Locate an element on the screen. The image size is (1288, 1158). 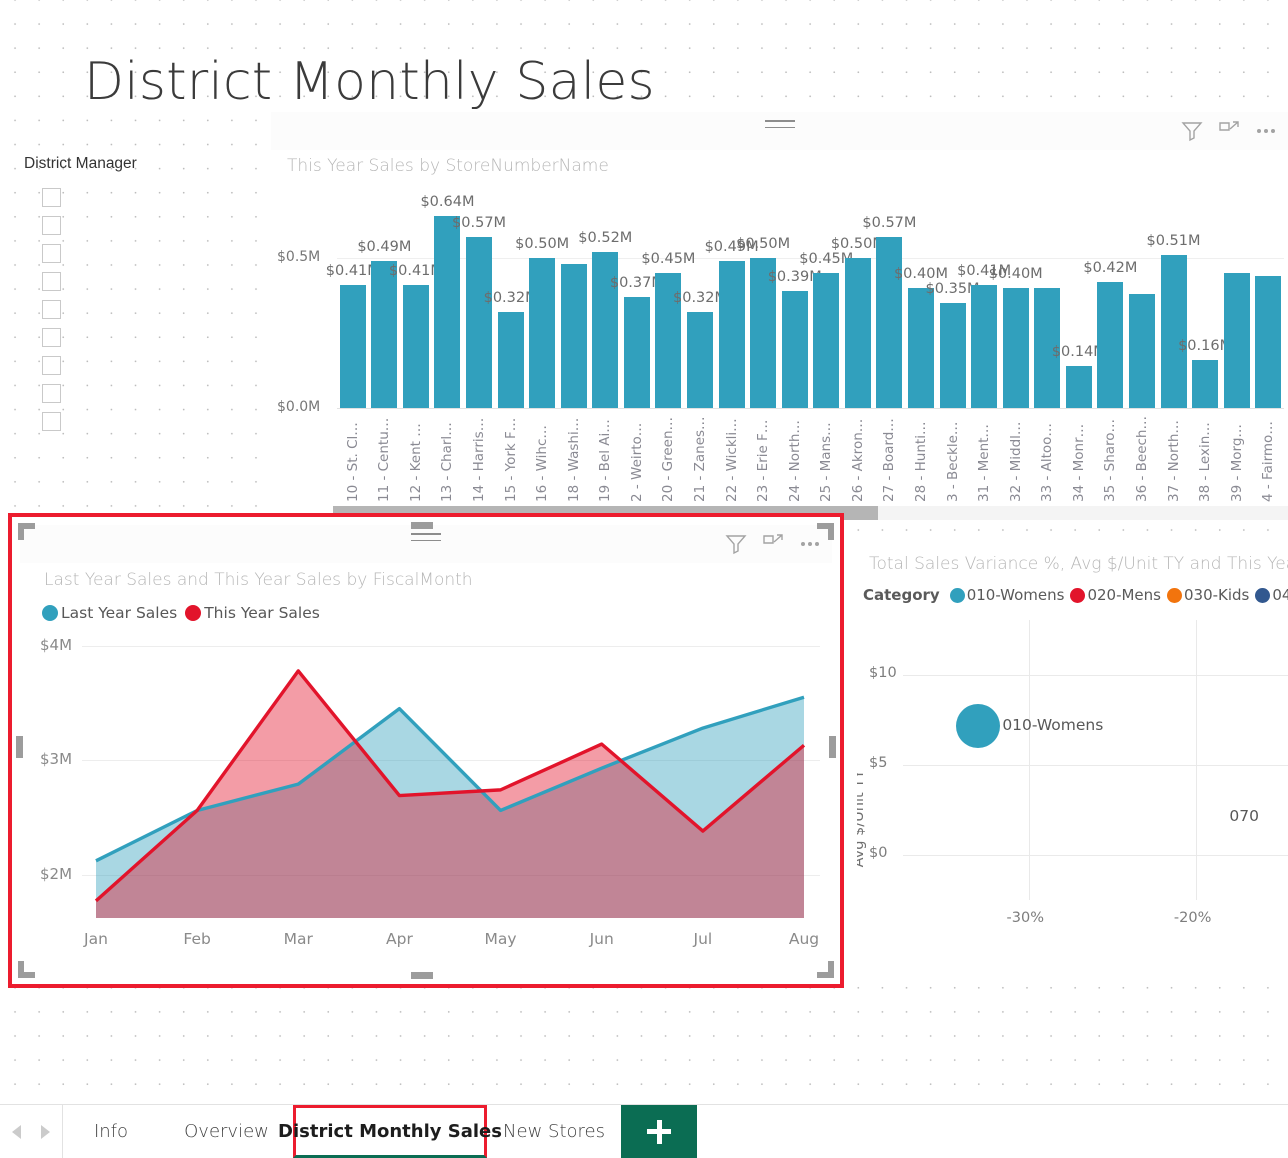
scatter-legend-item: 030-Kids is located at coordinates (1208, 595).